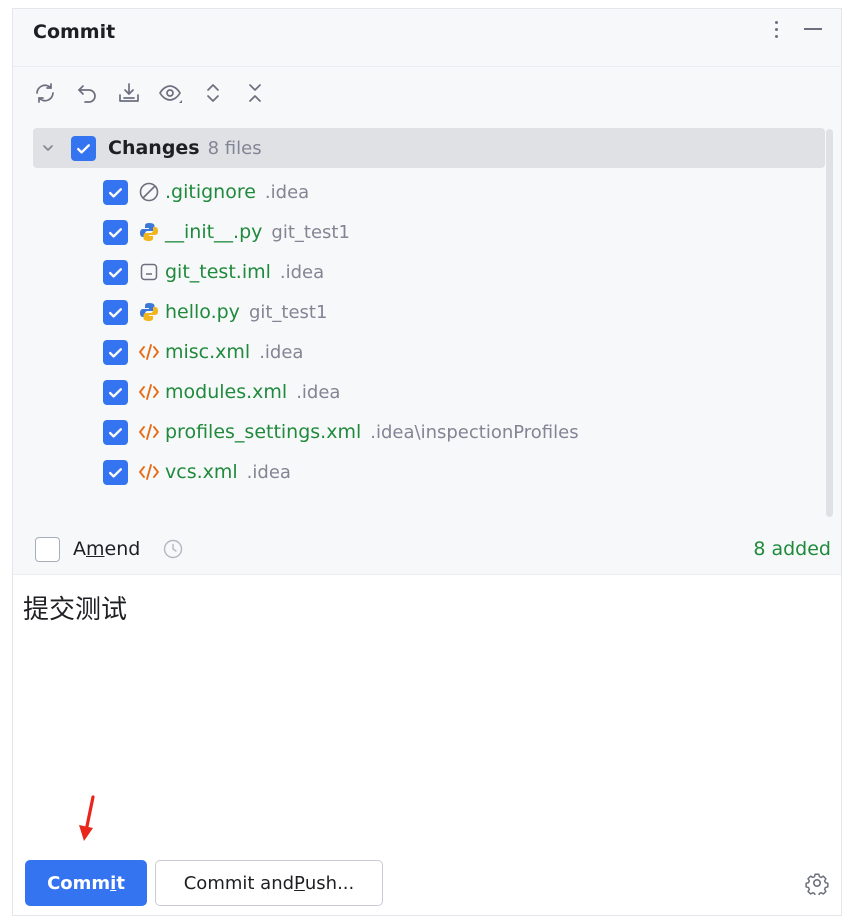  Describe the element at coordinates (429, 312) in the screenshot. I see `file-row: hello.py git_test1` at that location.